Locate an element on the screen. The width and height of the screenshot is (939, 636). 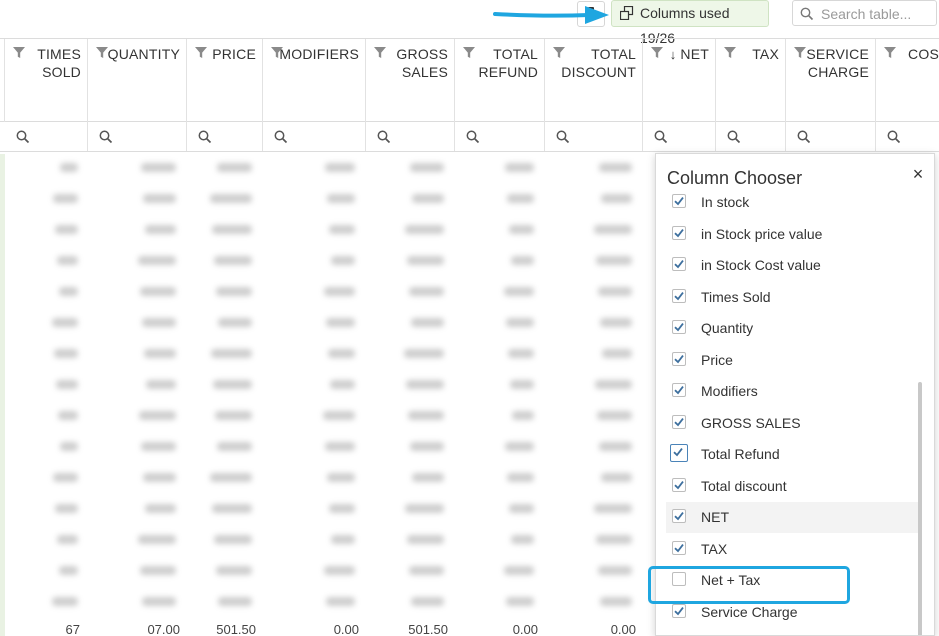
column-header-line2: SOLD is located at coordinates (61, 72).